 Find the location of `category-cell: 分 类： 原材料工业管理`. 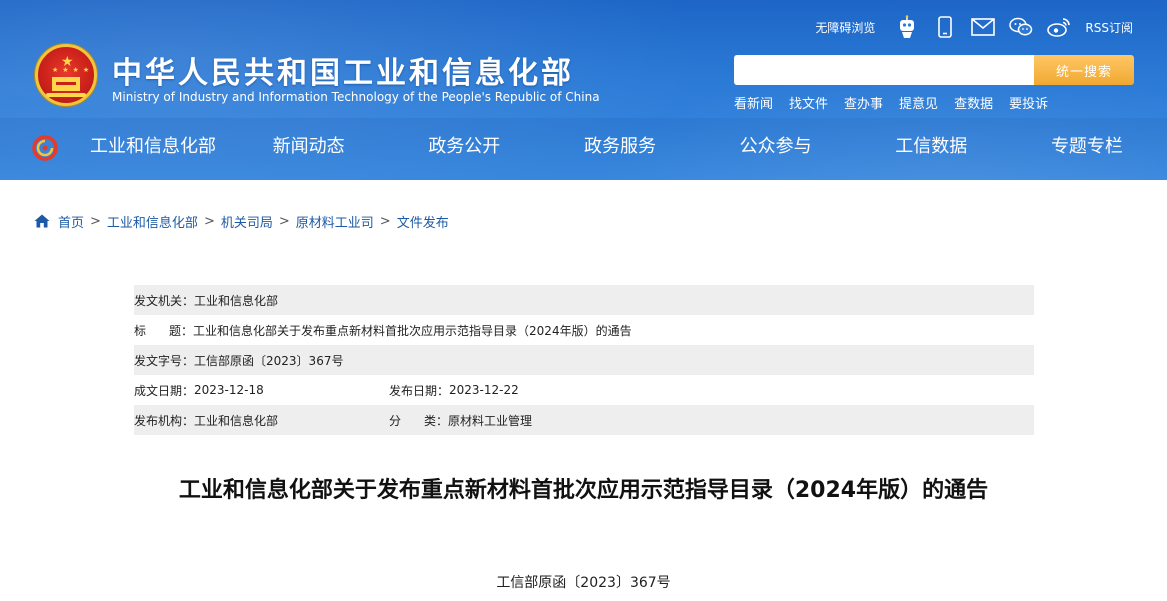

category-cell: 分 类： 原材料工业管理 is located at coordinates (460, 420).